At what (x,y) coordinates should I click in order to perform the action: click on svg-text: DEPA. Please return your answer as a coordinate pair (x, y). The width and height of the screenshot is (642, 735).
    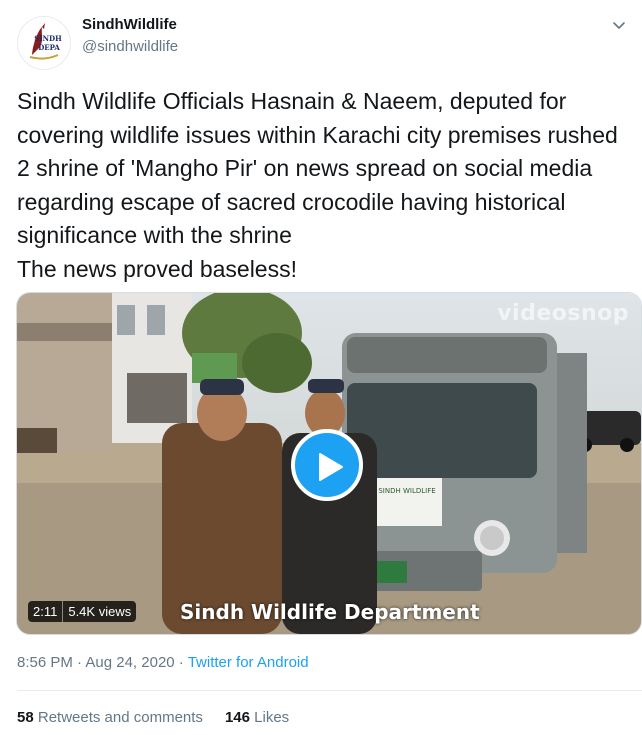
    Looking at the image, I should click on (49, 47).